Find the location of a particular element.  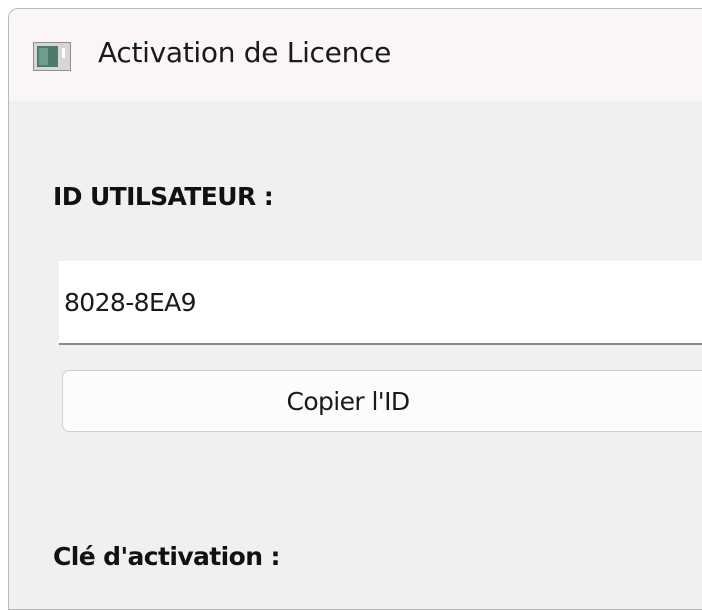

title-bar: Activation de Licence is located at coordinates (355, 55).